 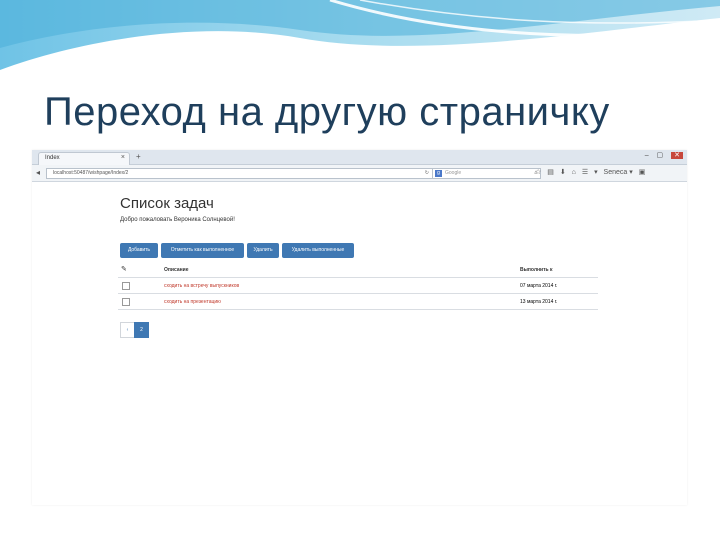 I want to click on minimize-icon: –, so click(x=647, y=155).